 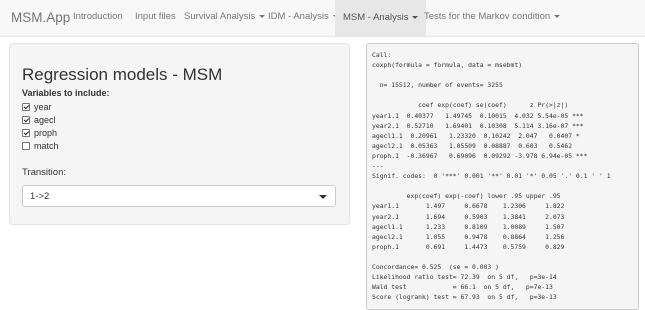 What do you see at coordinates (382, 55) in the screenshot?
I see `output-line: Call:` at bounding box center [382, 55].